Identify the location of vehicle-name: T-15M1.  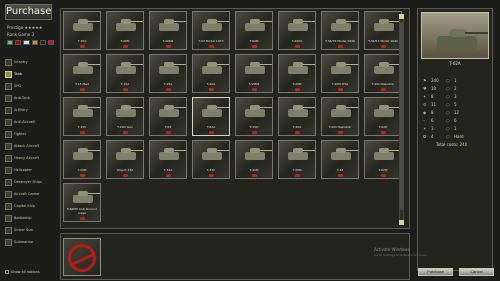
(254, 84).